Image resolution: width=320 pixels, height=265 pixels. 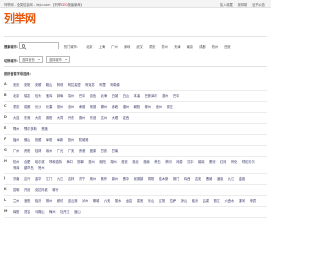 What do you see at coordinates (31, 59) in the screenshot?
I see `province-select: 选择省份` at bounding box center [31, 59].